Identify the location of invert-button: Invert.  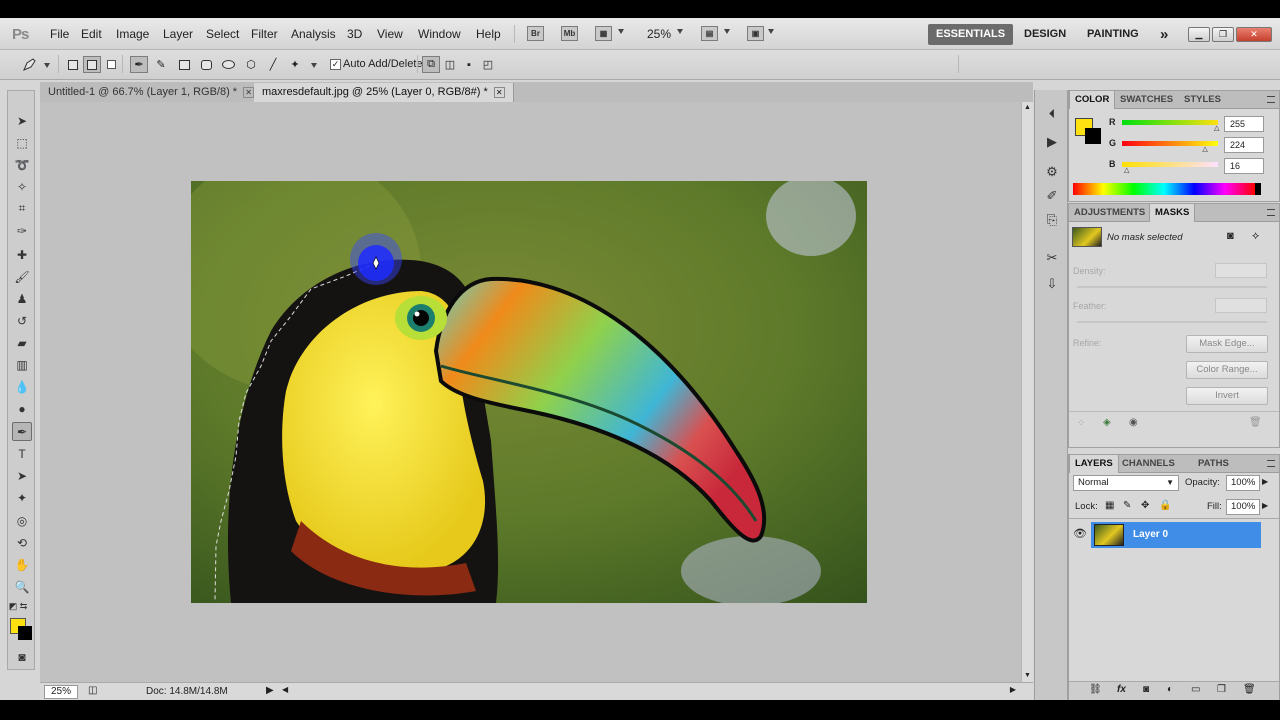
(1227, 396).